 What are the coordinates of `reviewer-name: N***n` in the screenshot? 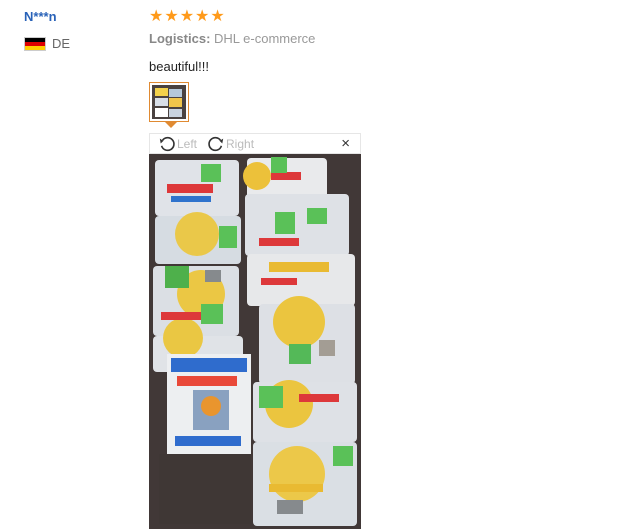 It's located at (79, 17).